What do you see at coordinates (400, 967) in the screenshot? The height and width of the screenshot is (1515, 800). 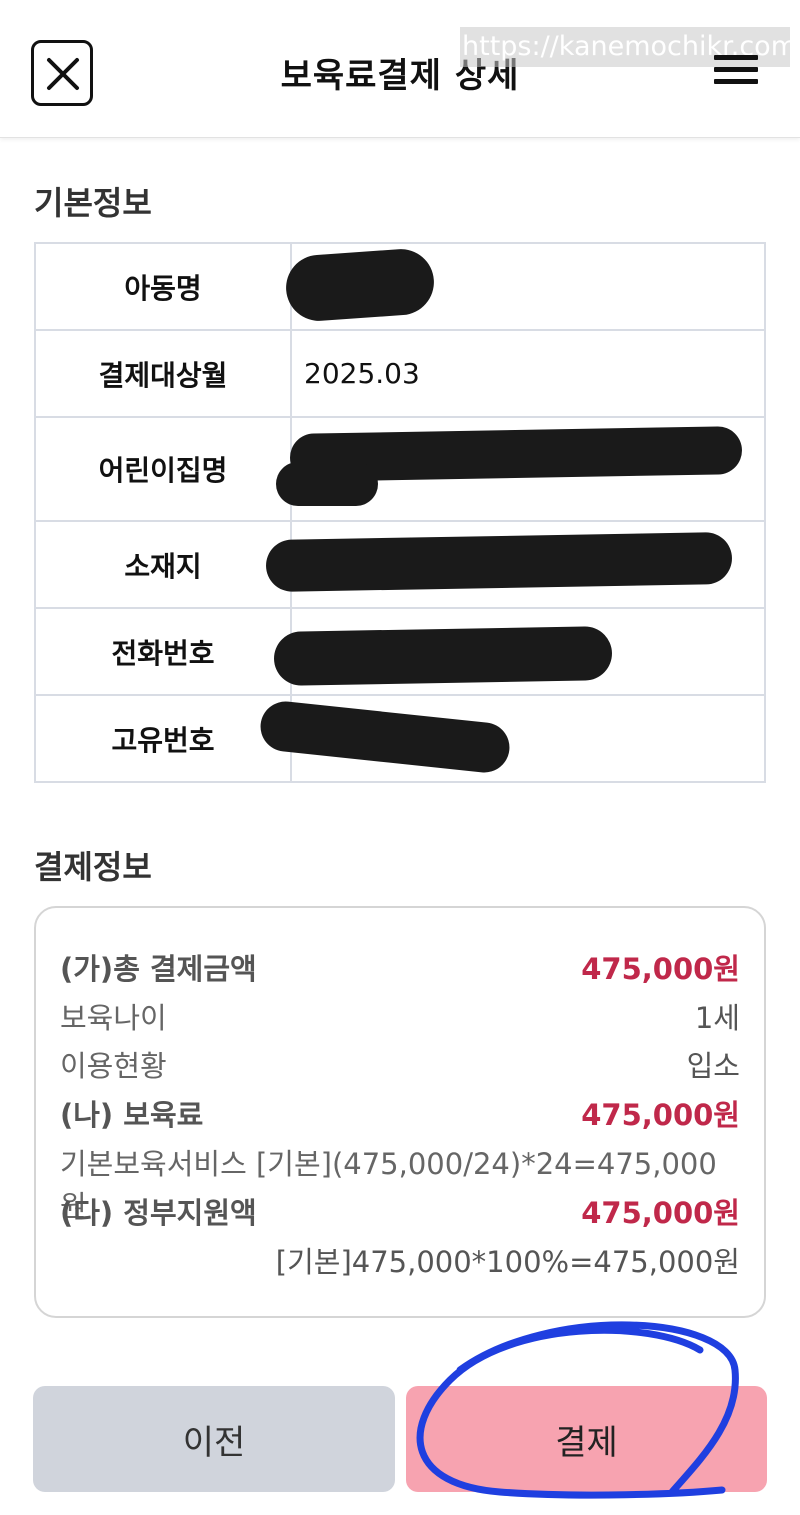 I see `total-amount-row: (가)총 결제금액 475,000원` at bounding box center [400, 967].